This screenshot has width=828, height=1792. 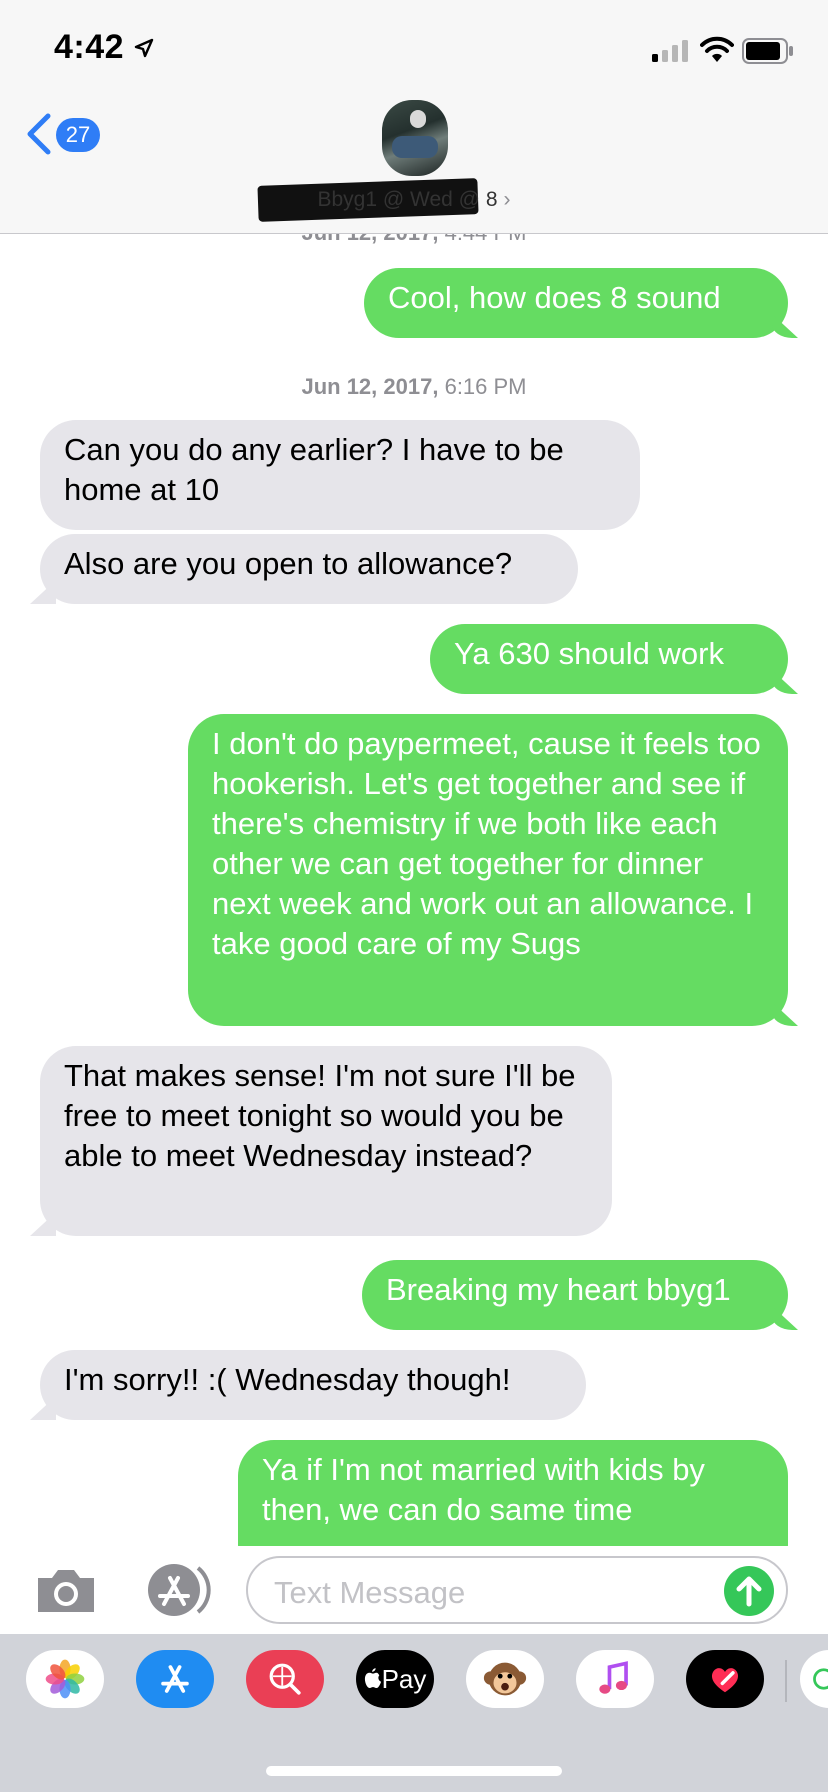 What do you see at coordinates (767, 51) in the screenshot?
I see `battery-icon` at bounding box center [767, 51].